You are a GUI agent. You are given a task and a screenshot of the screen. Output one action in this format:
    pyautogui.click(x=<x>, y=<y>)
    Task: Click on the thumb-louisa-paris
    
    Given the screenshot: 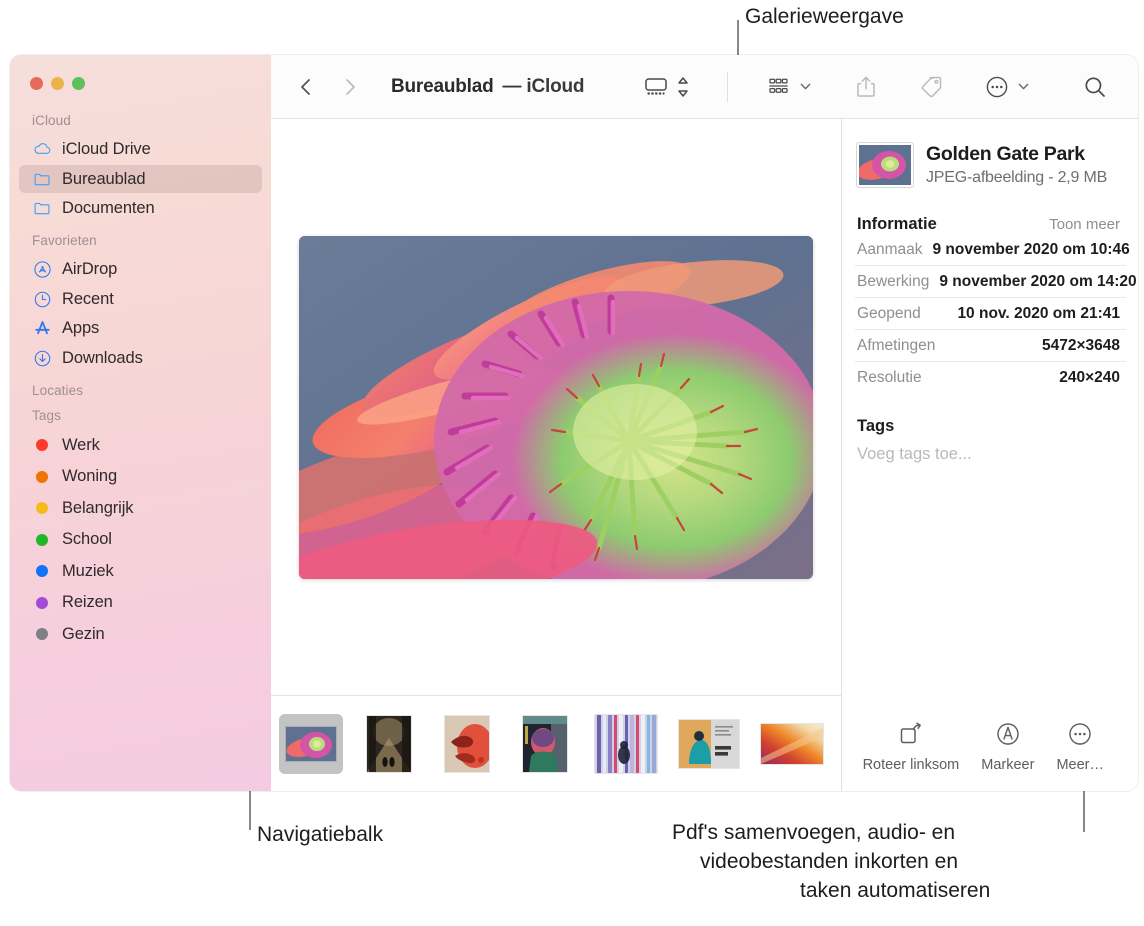 What is the action you would take?
    pyautogui.click(x=709, y=744)
    